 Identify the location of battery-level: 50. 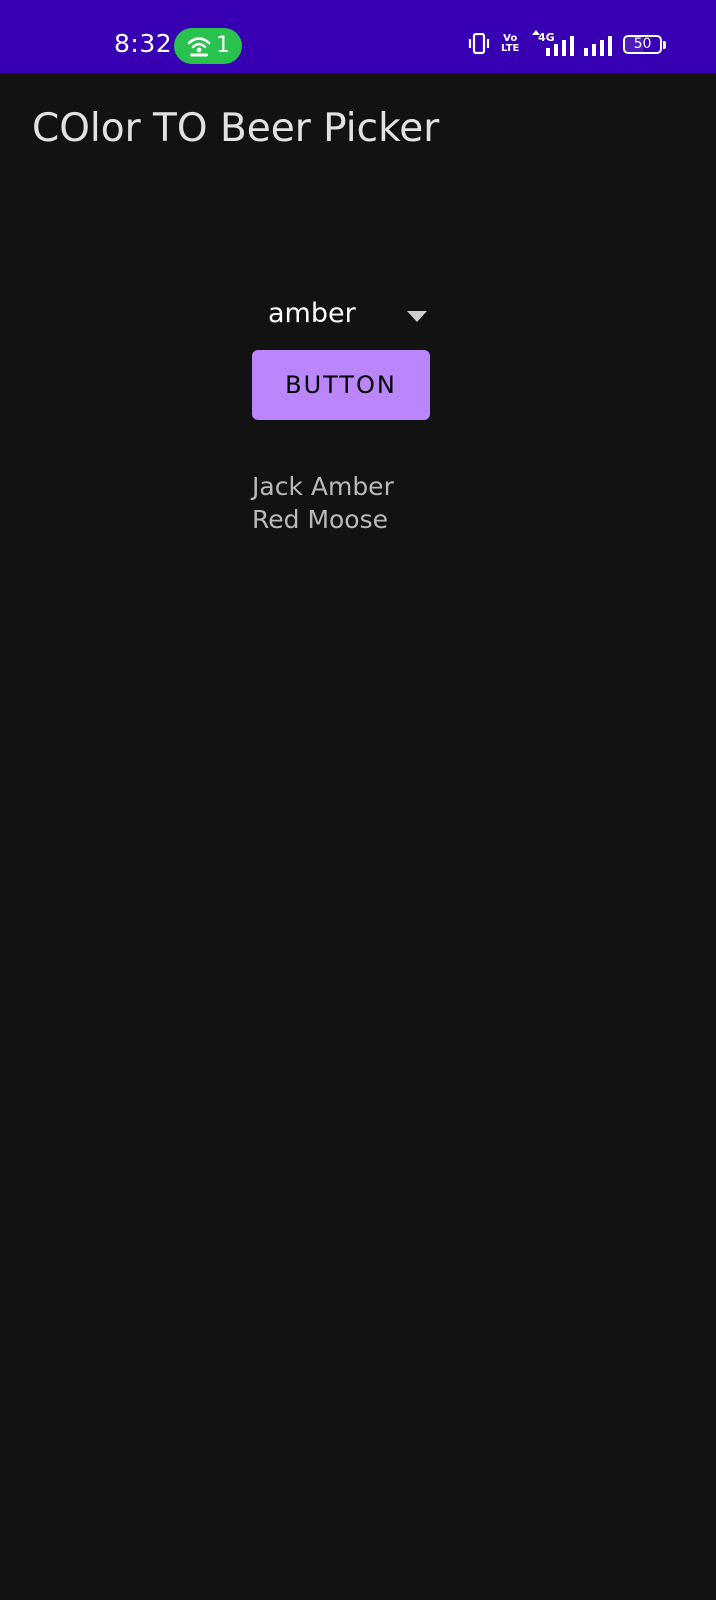
(642, 44).